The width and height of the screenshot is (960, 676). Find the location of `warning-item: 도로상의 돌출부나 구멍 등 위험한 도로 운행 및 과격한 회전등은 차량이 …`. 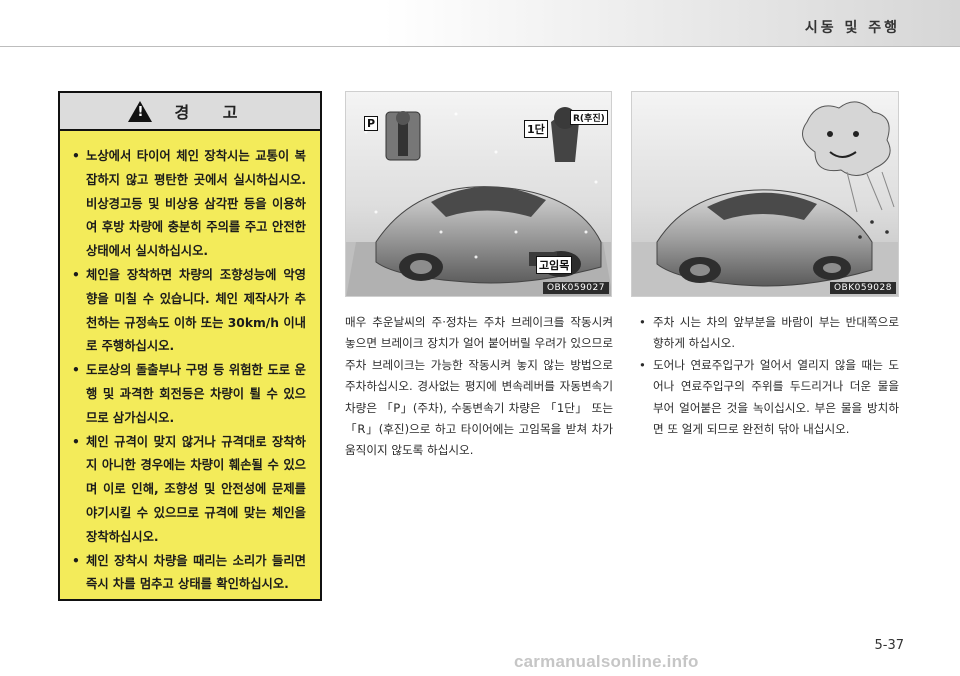

warning-item: 도로상의 돌출부나 구멍 등 위험한 도로 운행 및 과격한 회전등은 차량이 … is located at coordinates (189, 394).